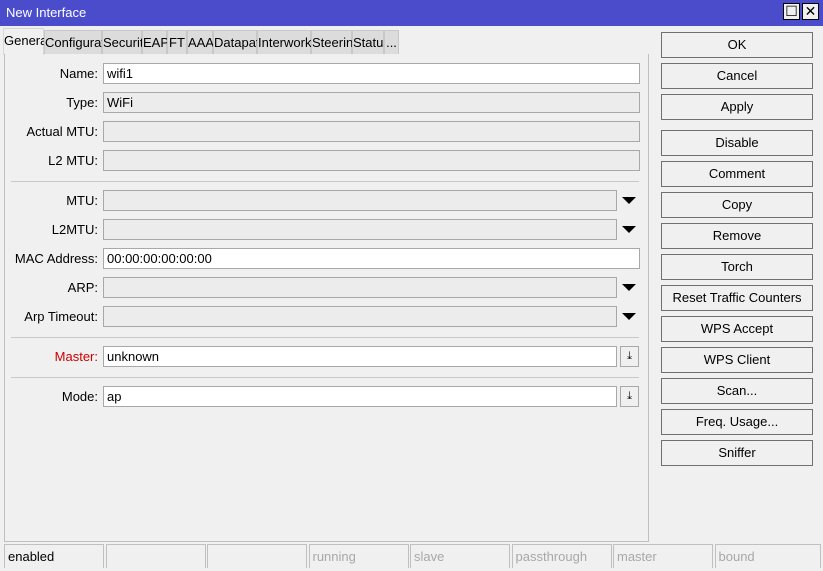 This screenshot has height=571, width=823. What do you see at coordinates (293, 42) in the screenshot?
I see `tab-interworking: Interworking` at bounding box center [293, 42].